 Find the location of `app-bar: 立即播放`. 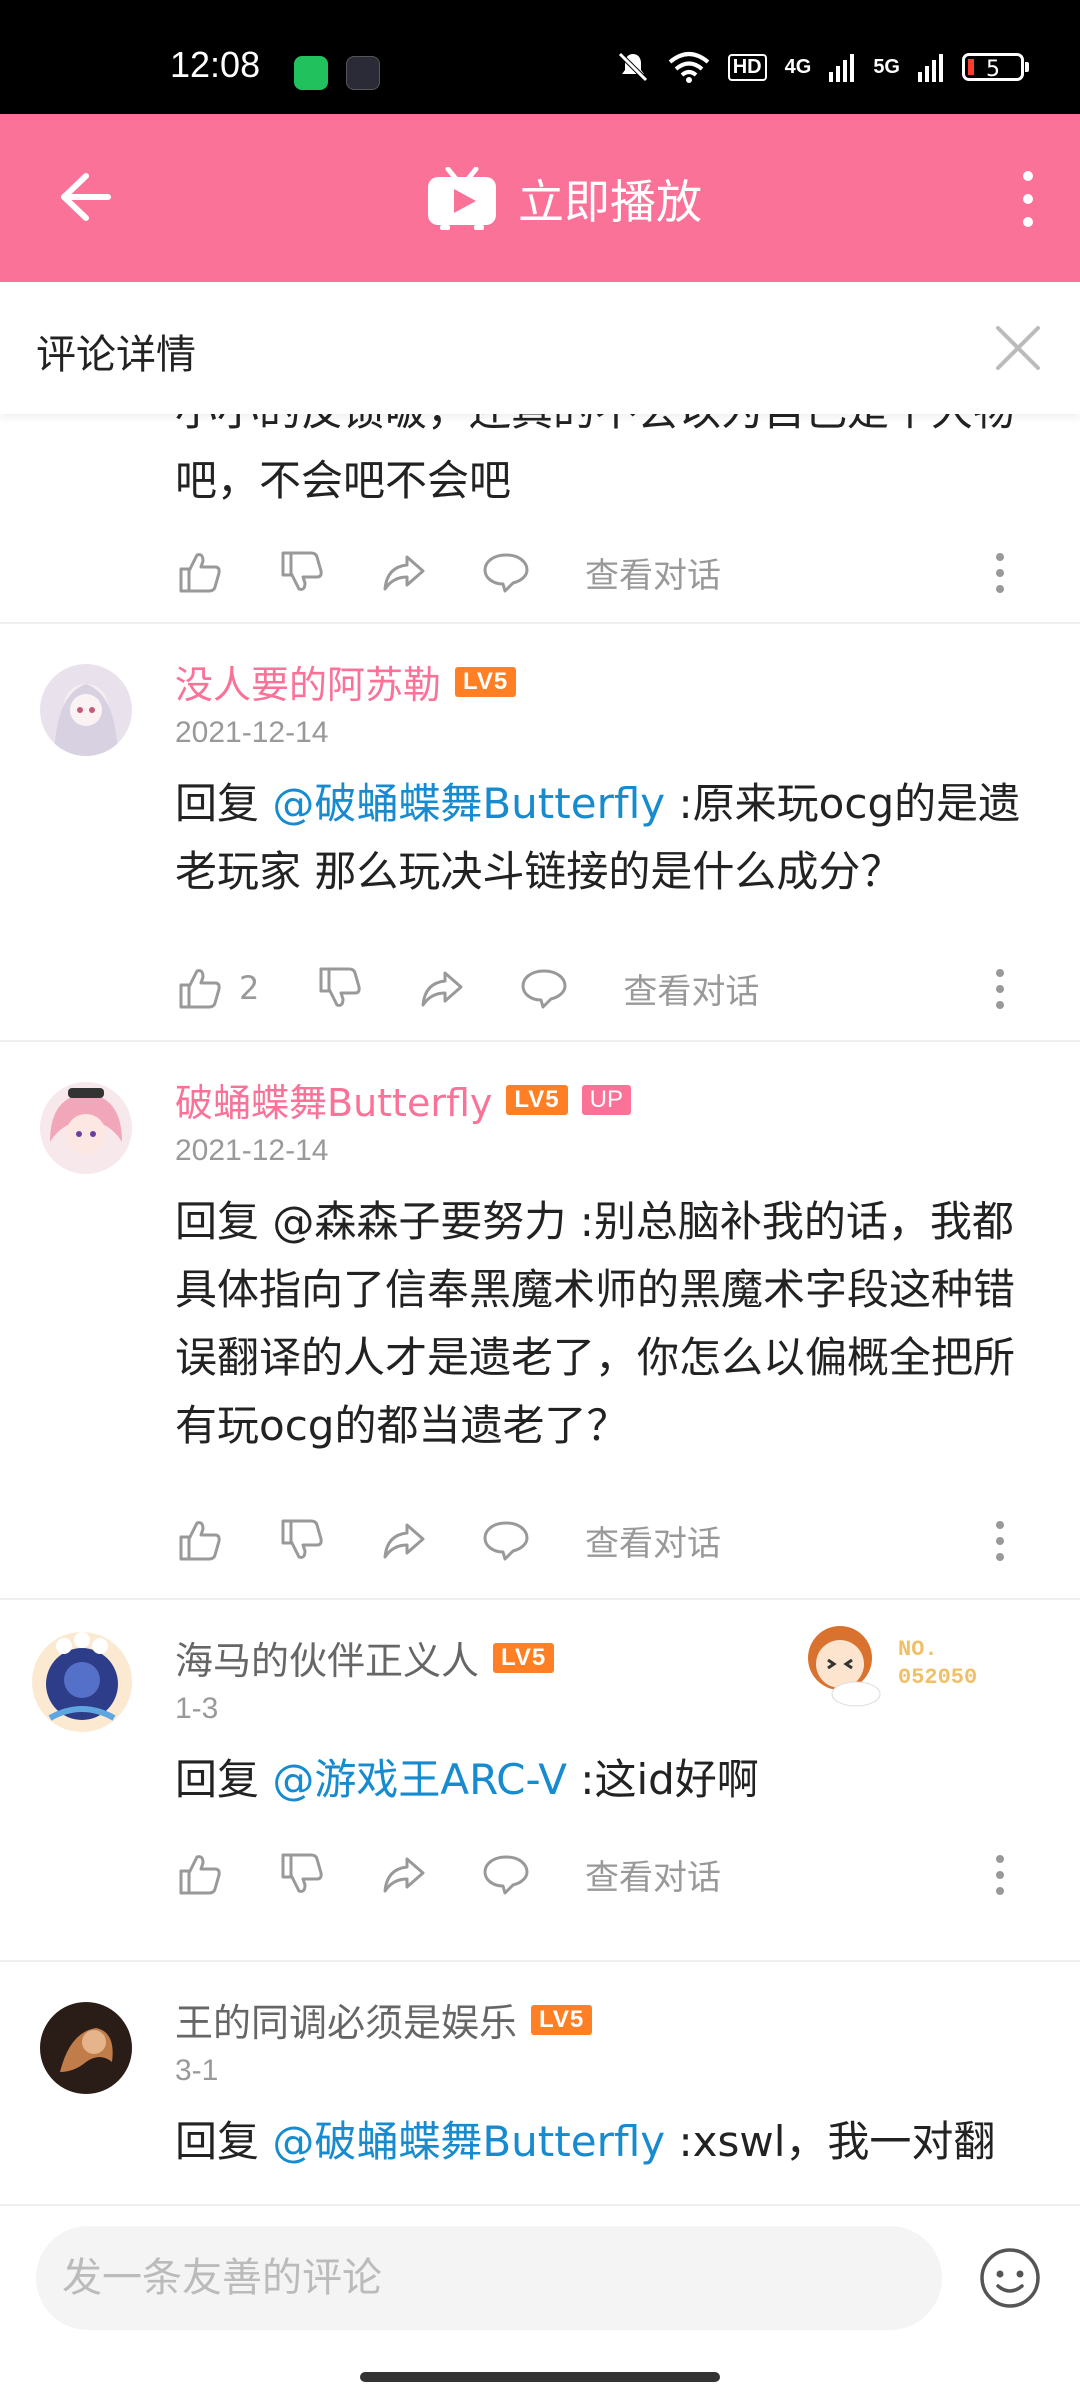

app-bar: 立即播放 is located at coordinates (540, 198).